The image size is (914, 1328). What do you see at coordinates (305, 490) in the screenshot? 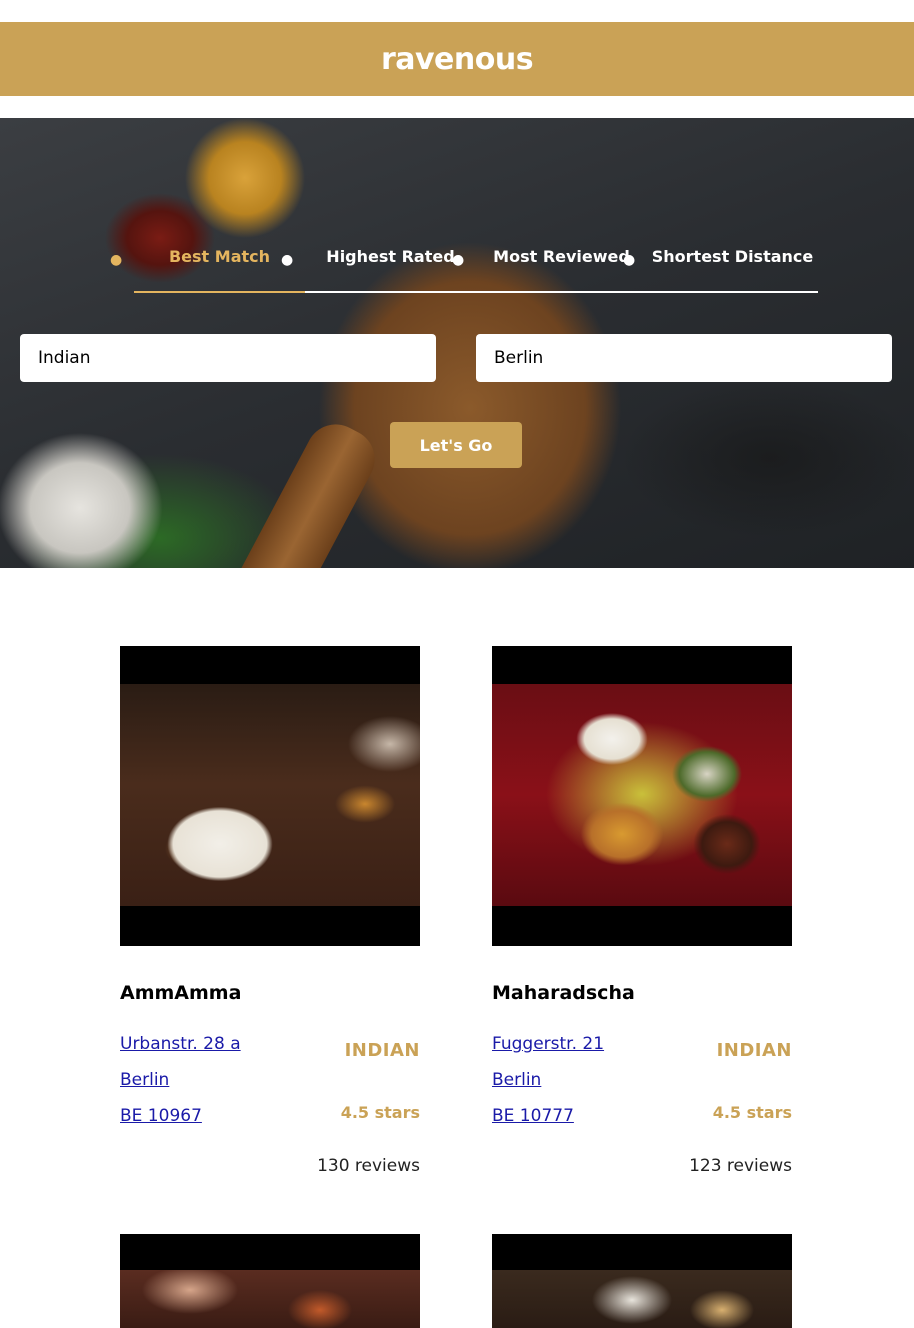
I see `hero-background-spoon` at bounding box center [305, 490].